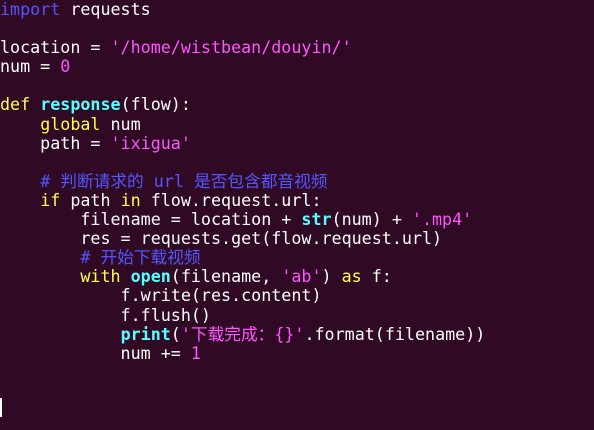 The height and width of the screenshot is (430, 594). Describe the element at coordinates (30, 9) in the screenshot. I see `keyword: import` at that location.